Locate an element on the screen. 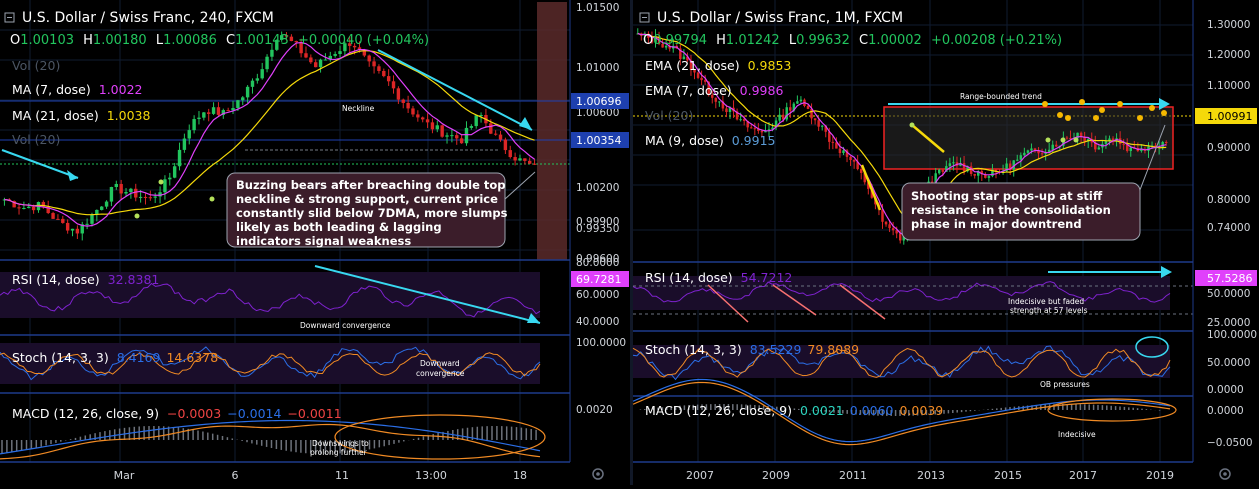  price-tag-label: 1.00696 is located at coordinates (599, 101).